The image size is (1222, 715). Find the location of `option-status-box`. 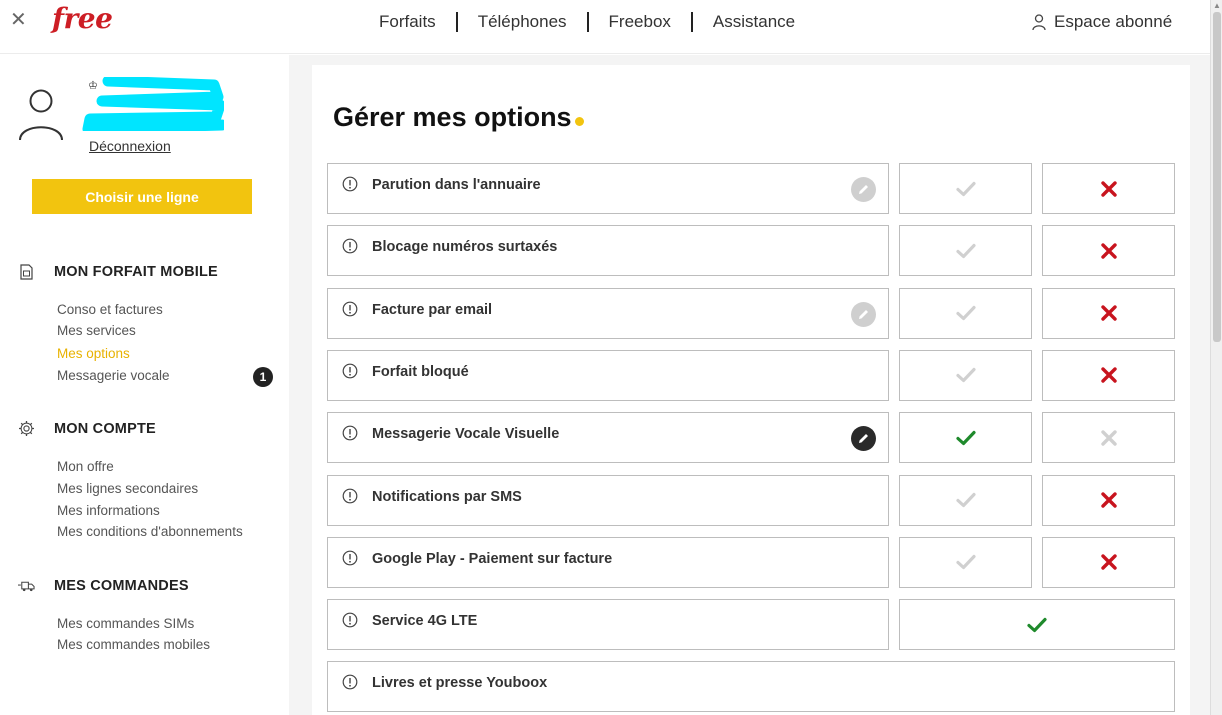

option-status-box is located at coordinates (1037, 625).